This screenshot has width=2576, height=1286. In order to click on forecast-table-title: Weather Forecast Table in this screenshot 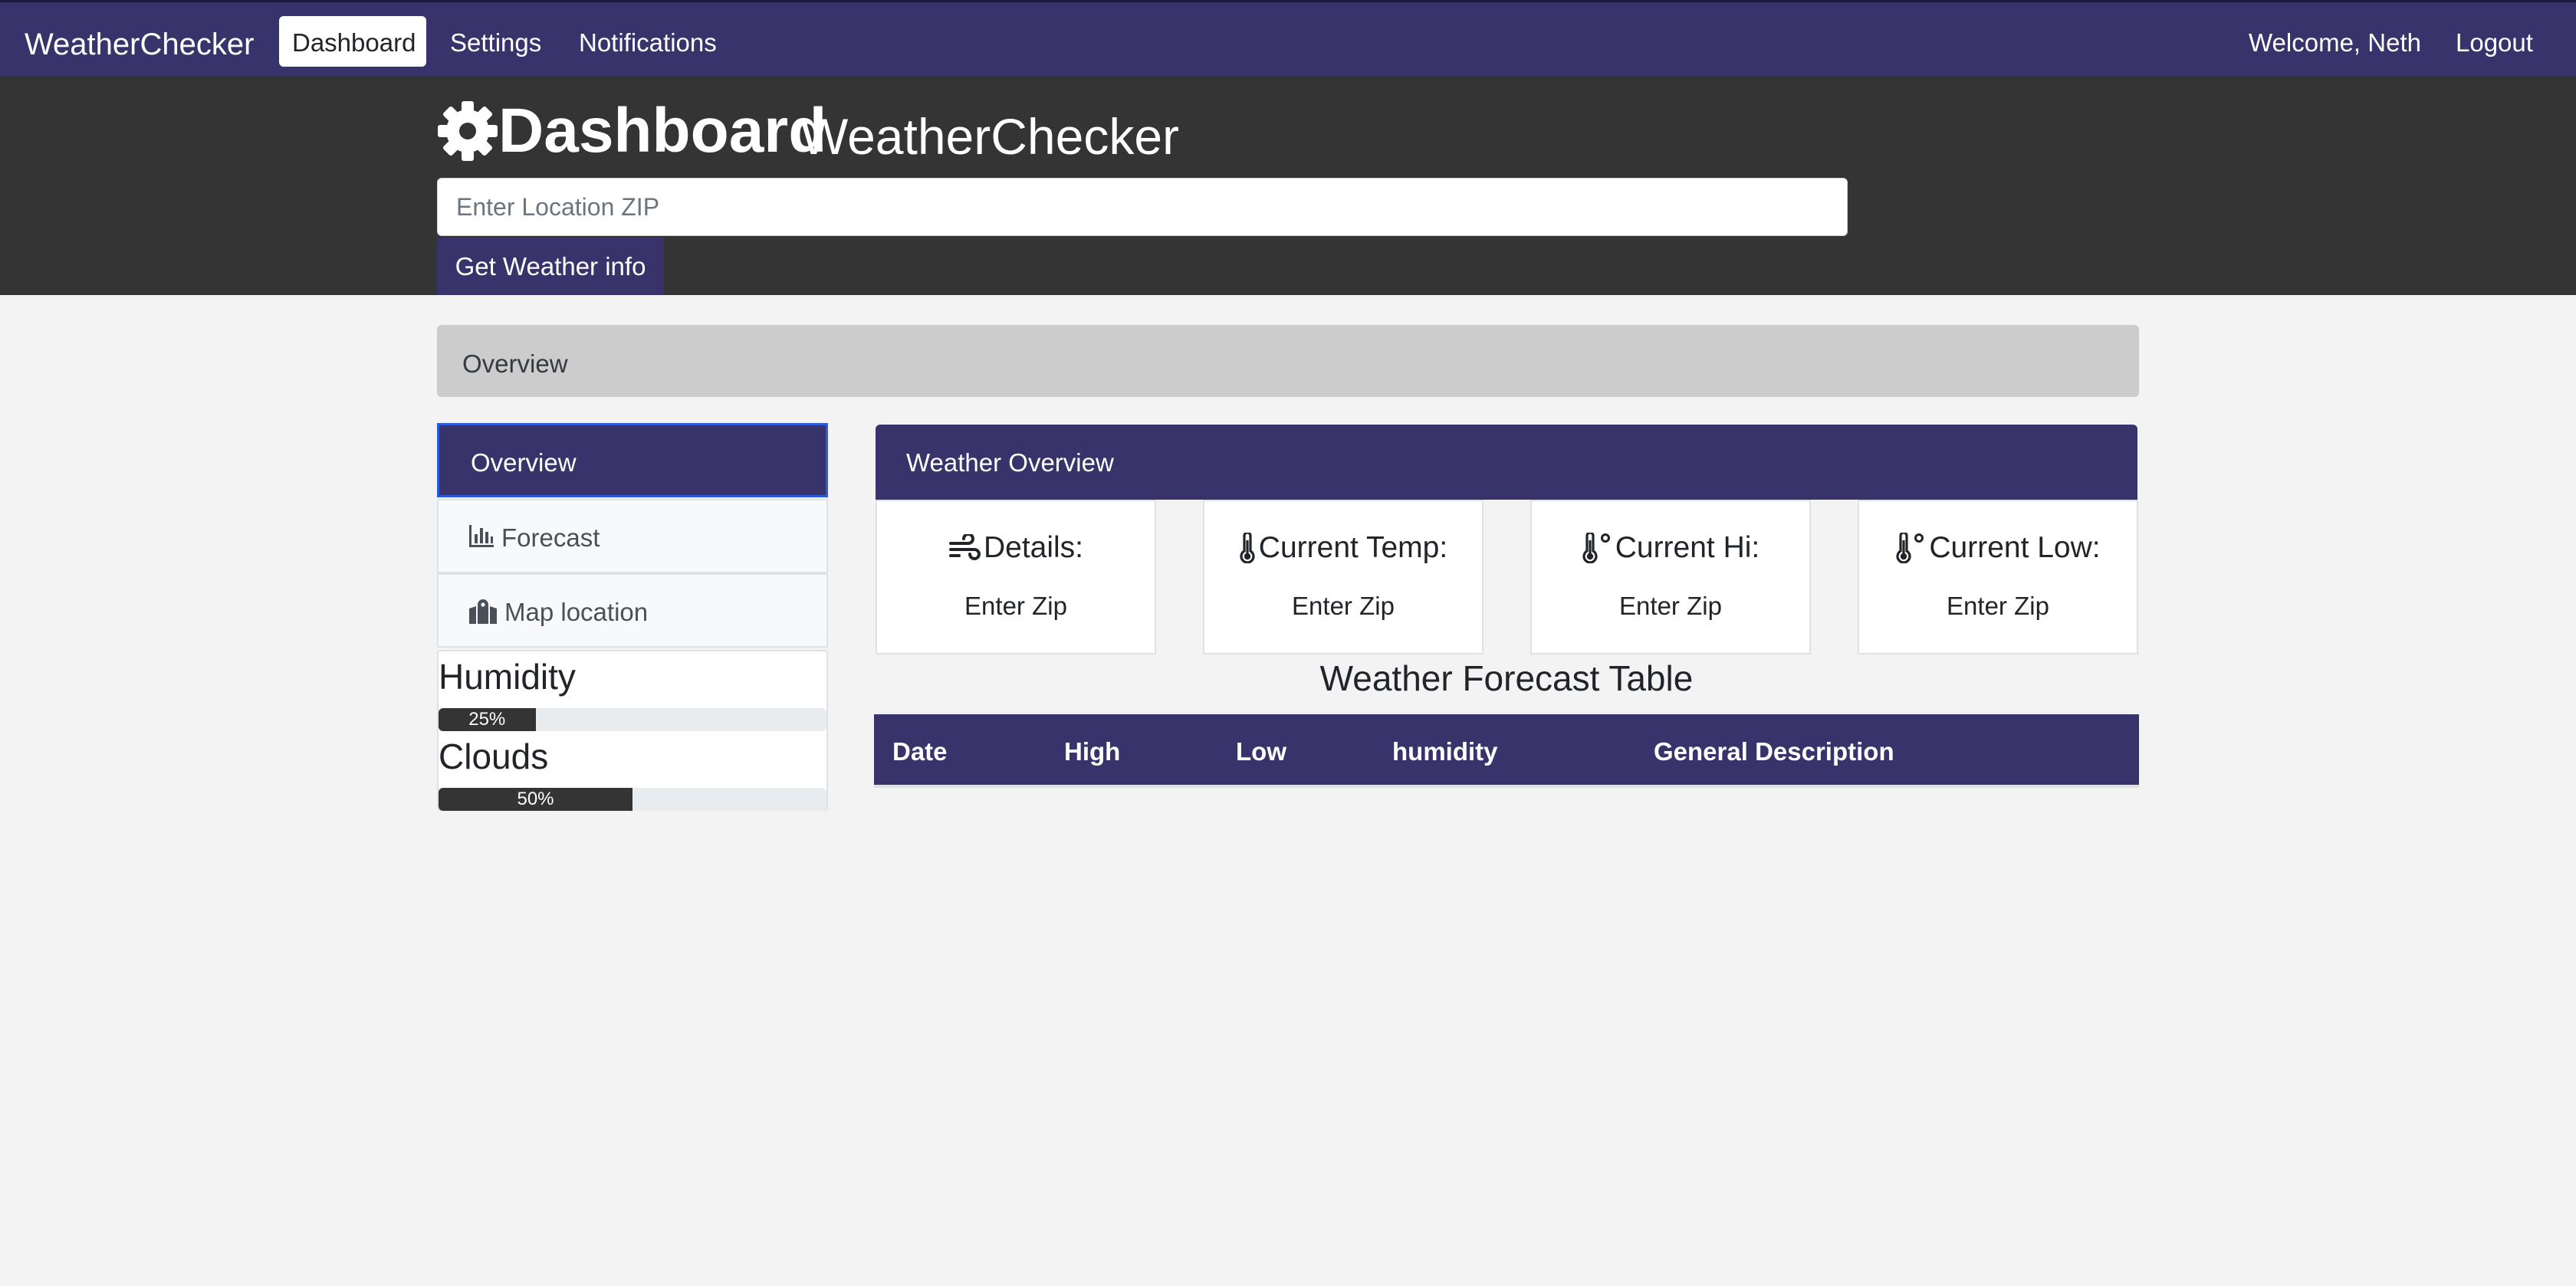, I will do `click(1506, 678)`.